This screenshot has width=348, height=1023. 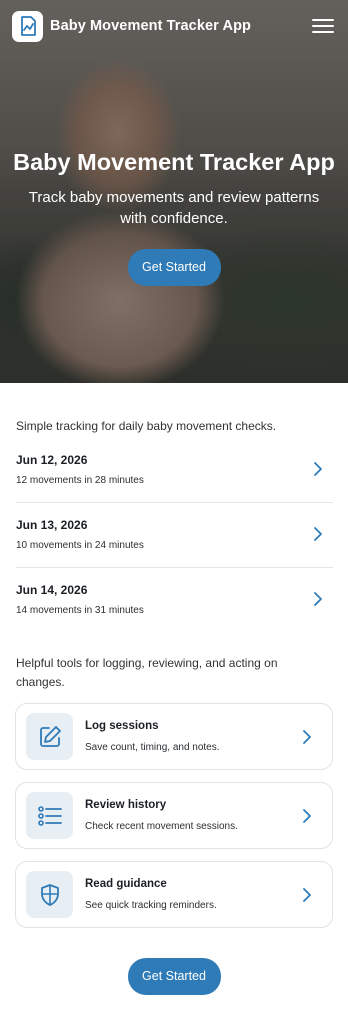 What do you see at coordinates (49, 736) in the screenshot?
I see `edit-icon` at bounding box center [49, 736].